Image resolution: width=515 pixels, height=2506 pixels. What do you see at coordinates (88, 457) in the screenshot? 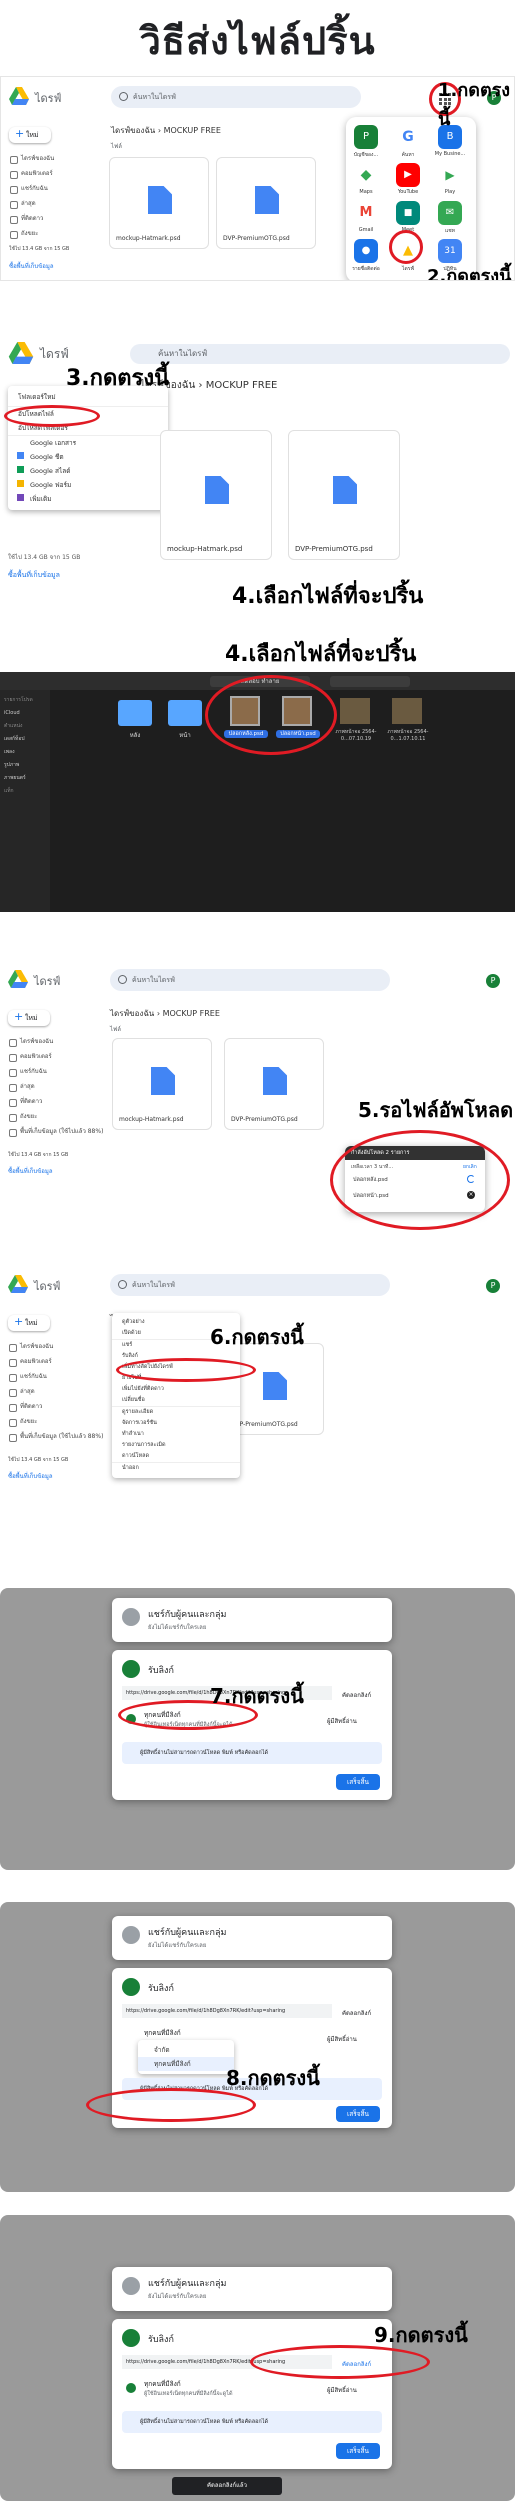
I see `menu-item-sheets: Google ชีต` at bounding box center [88, 457].